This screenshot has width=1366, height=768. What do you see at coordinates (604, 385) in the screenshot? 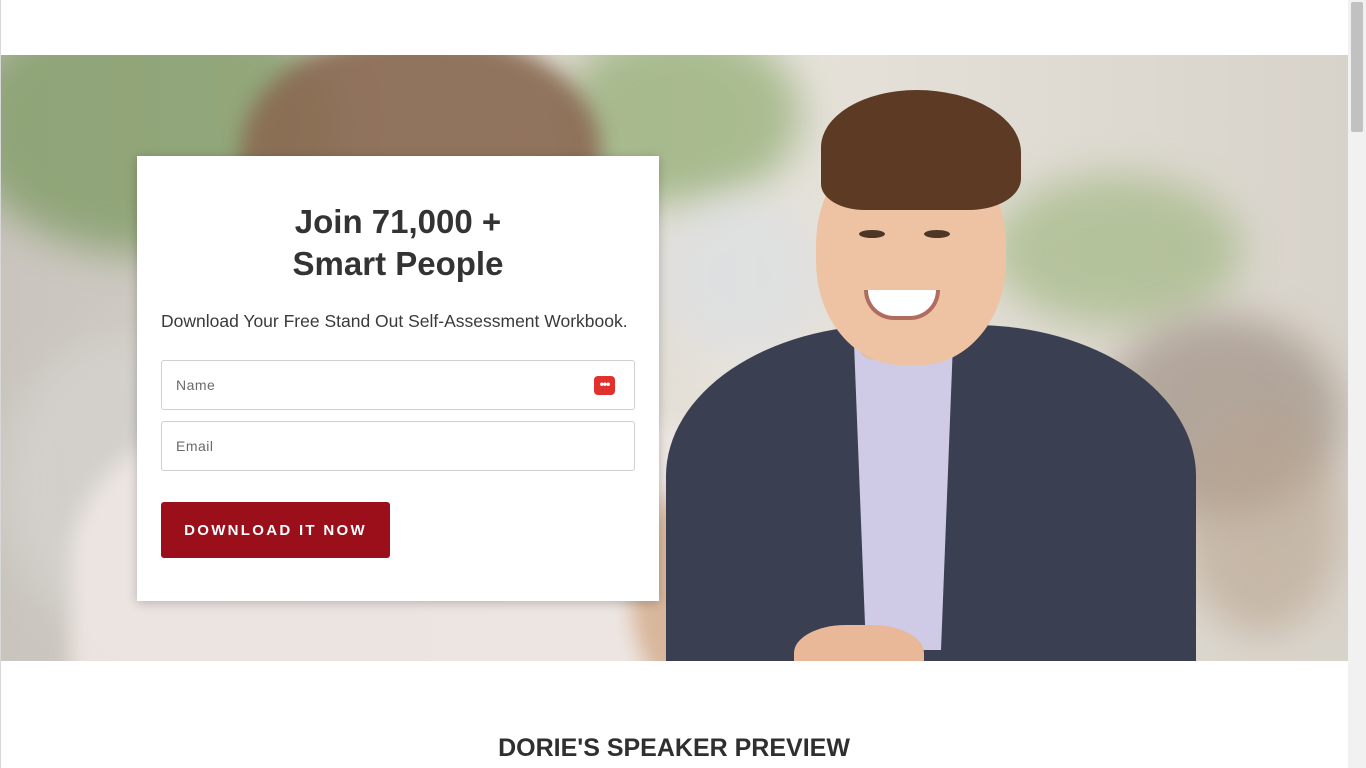
I see `password-manager-icon: •••` at bounding box center [604, 385].